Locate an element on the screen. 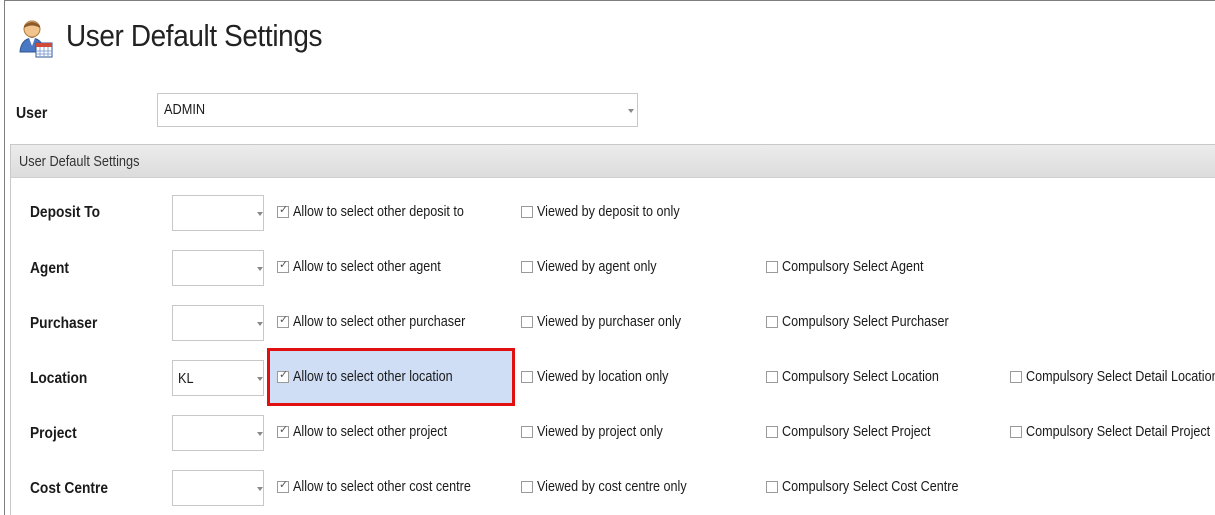 This screenshot has width=1215, height=515. checkbox-label: Allow to select other cost centre is located at coordinates (382, 486).